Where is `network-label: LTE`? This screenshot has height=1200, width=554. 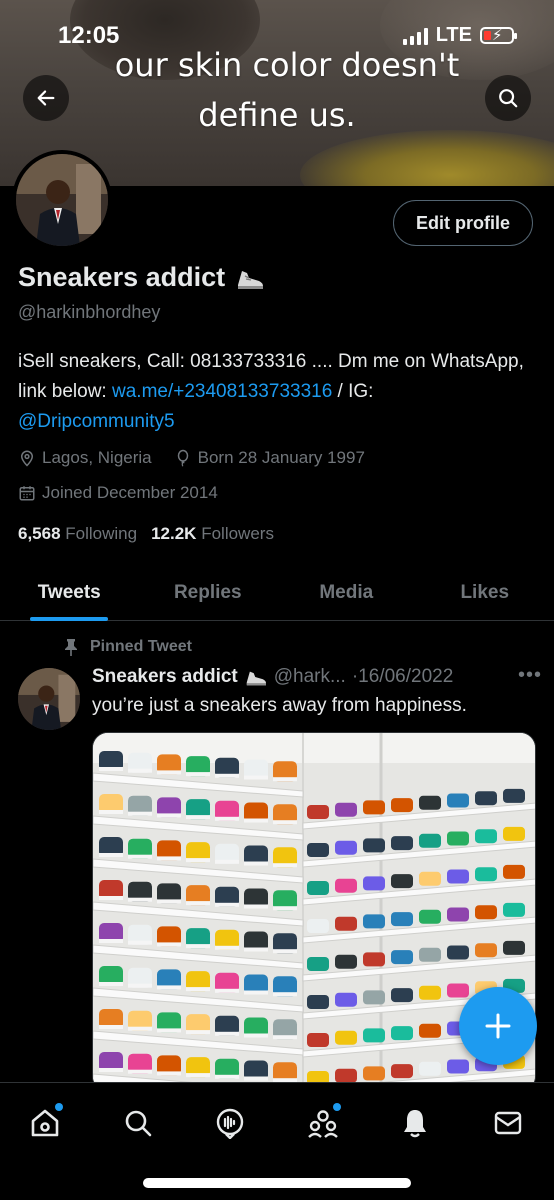
network-label: LTE is located at coordinates (453, 35).